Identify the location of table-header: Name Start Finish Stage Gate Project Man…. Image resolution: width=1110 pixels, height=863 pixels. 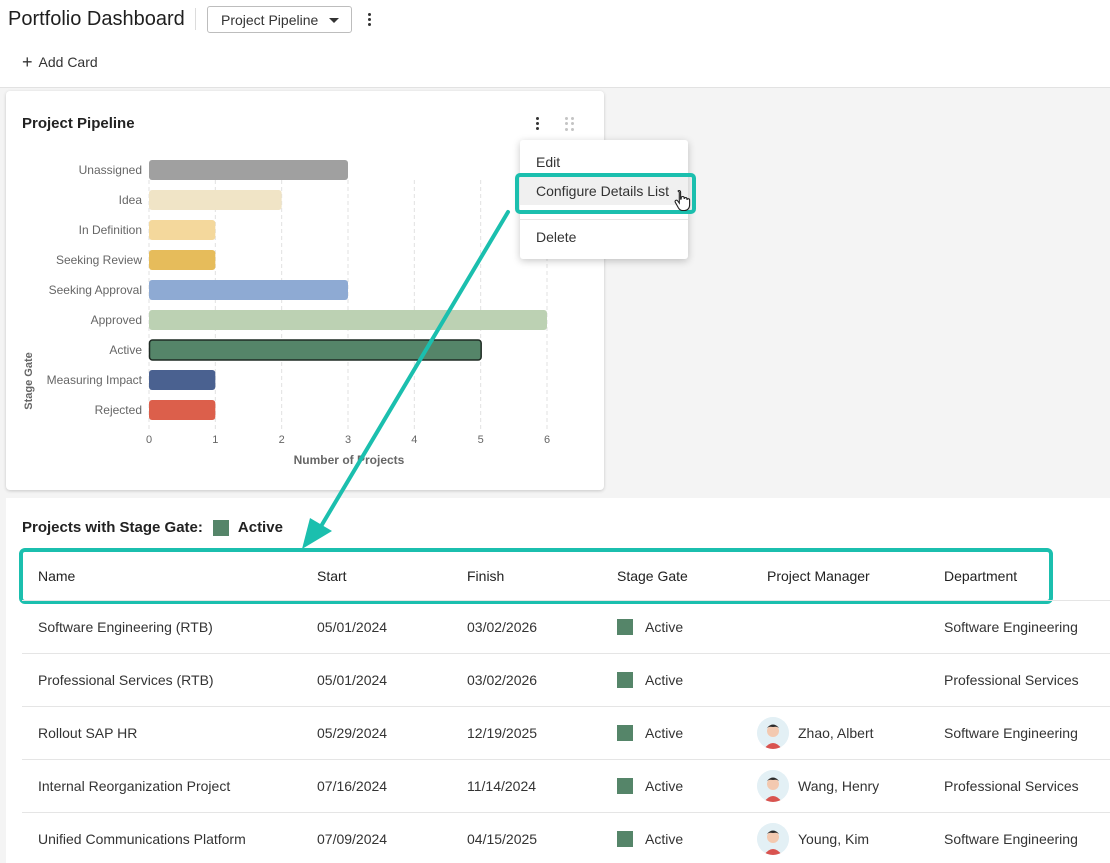
(566, 576).